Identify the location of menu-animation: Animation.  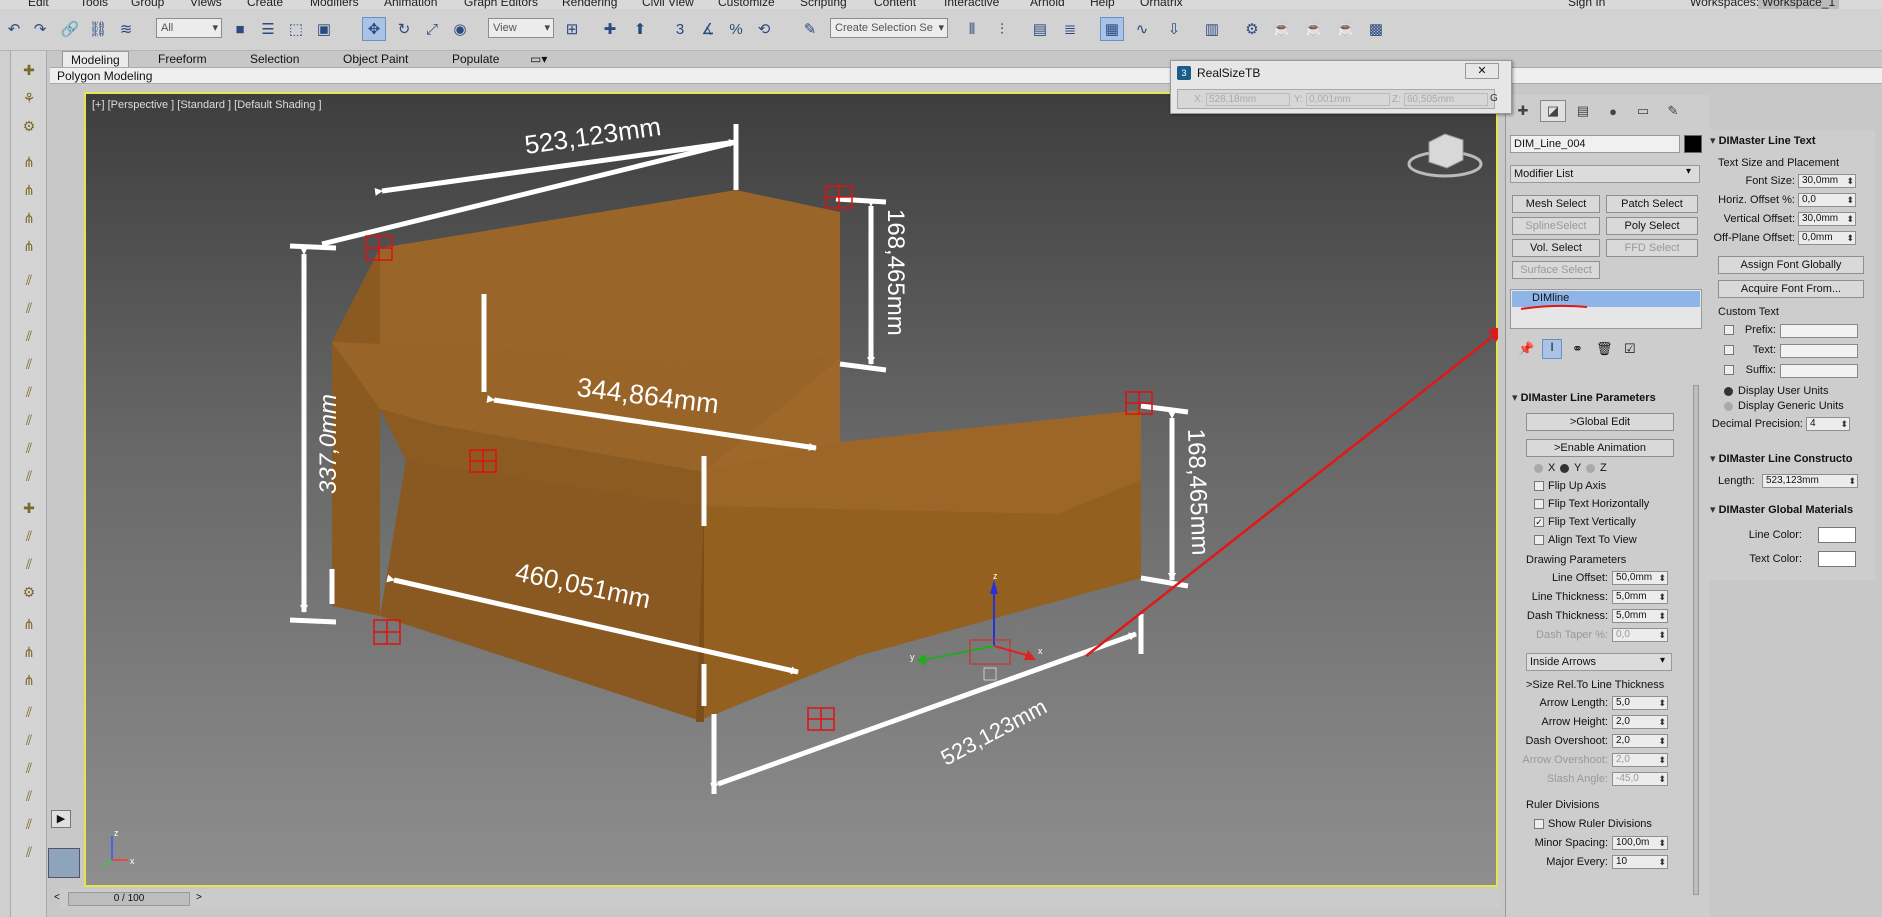
(410, 4).